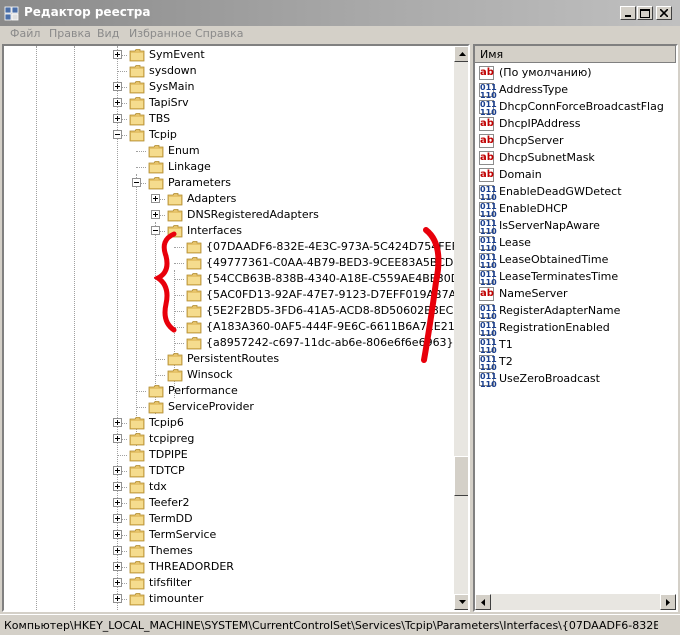 Image resolution: width=680 pixels, height=635 pixels. Describe the element at coordinates (74, 328) in the screenshot. I see `tree-guide-line` at that location.